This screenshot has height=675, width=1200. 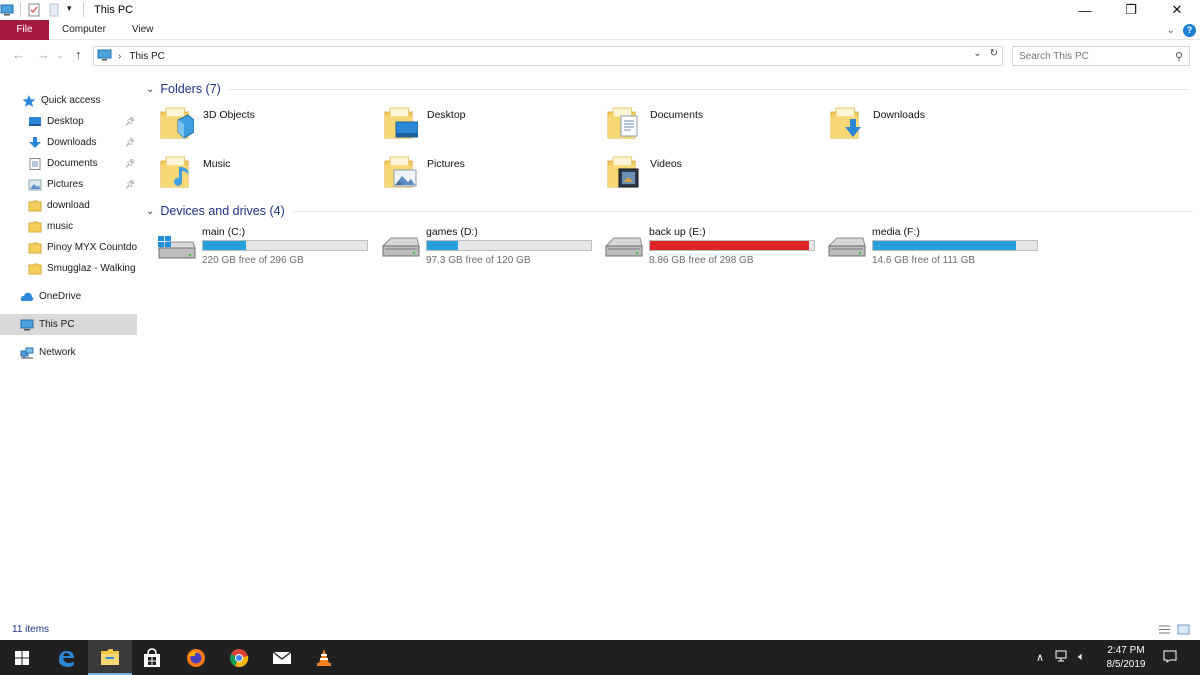 What do you see at coordinates (22, 657) in the screenshot?
I see `start-button` at bounding box center [22, 657].